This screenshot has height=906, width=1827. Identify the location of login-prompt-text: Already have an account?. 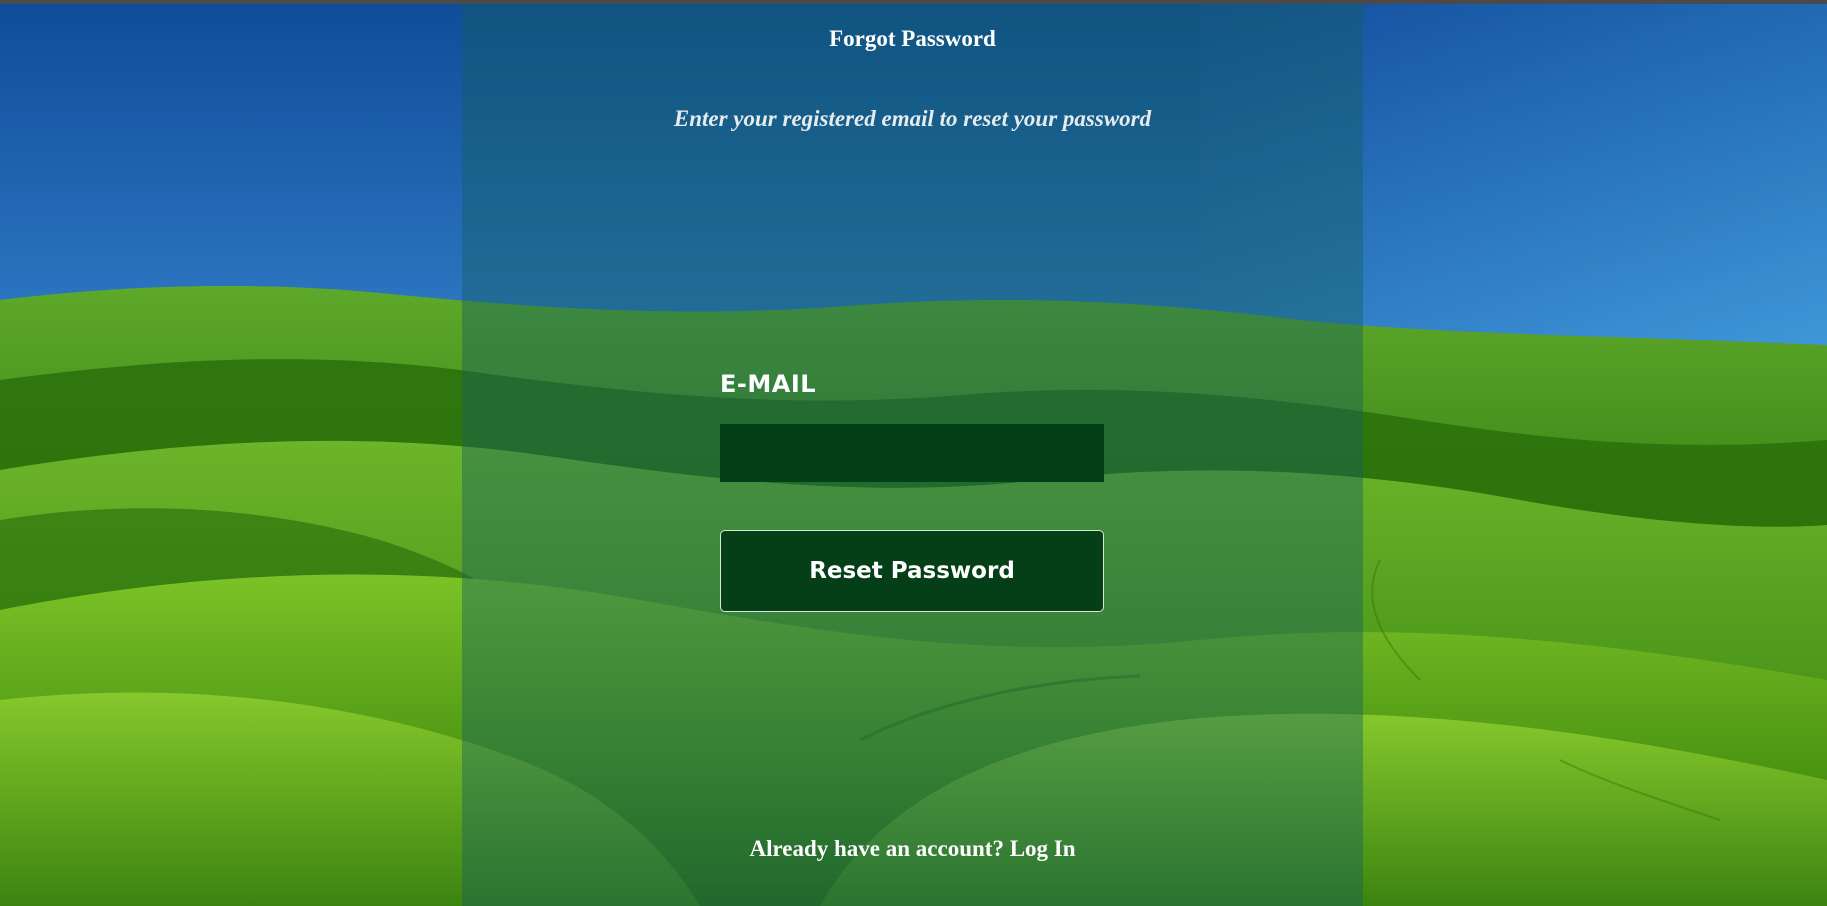
(876, 848).